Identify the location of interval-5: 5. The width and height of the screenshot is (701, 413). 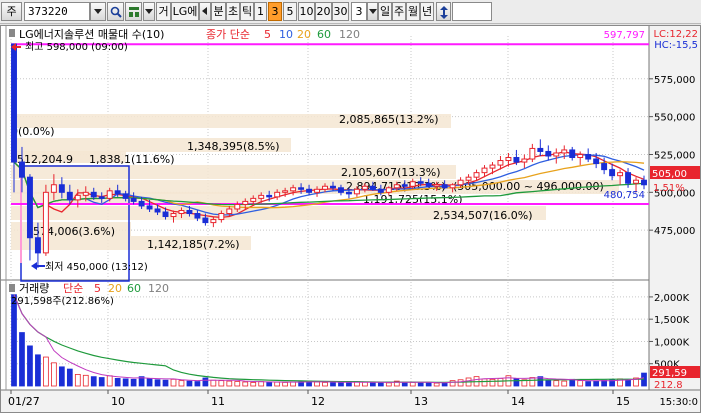
(290, 11).